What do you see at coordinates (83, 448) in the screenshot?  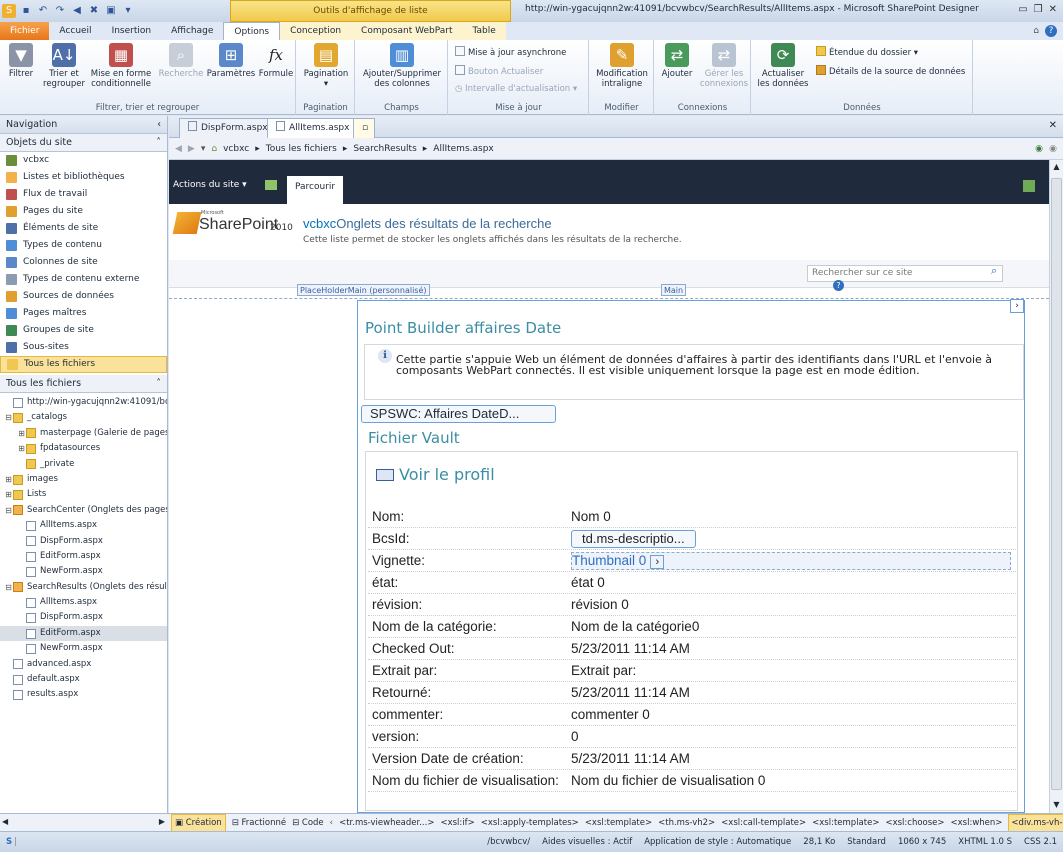 I see `tree-item: ⊞ fpdatasources` at bounding box center [83, 448].